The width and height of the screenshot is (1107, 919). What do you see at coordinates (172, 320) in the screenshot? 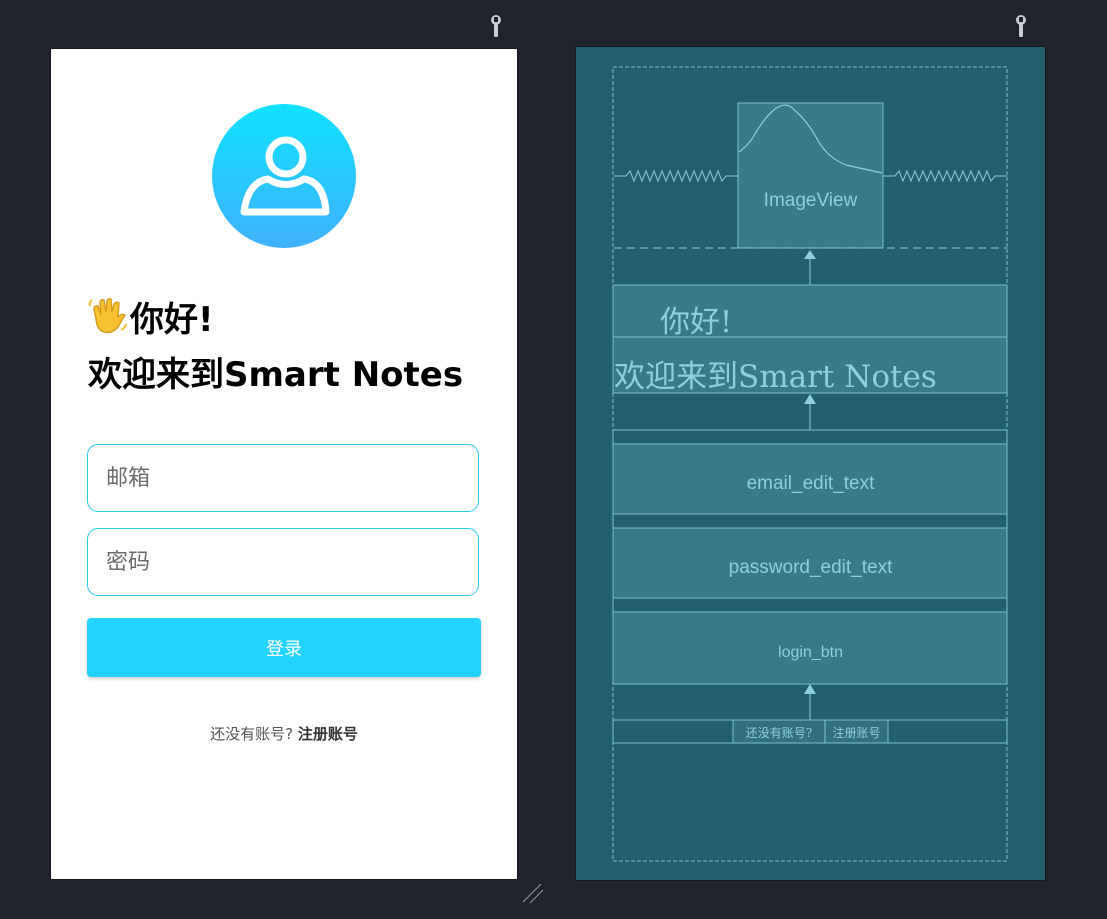
I see `greeting-line1: 你好!` at bounding box center [172, 320].